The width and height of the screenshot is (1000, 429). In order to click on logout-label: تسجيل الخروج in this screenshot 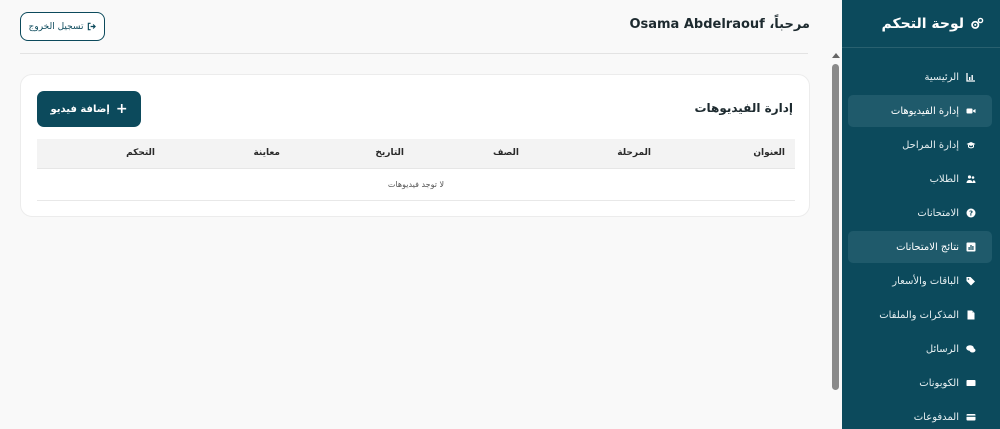, I will do `click(56, 26)`.